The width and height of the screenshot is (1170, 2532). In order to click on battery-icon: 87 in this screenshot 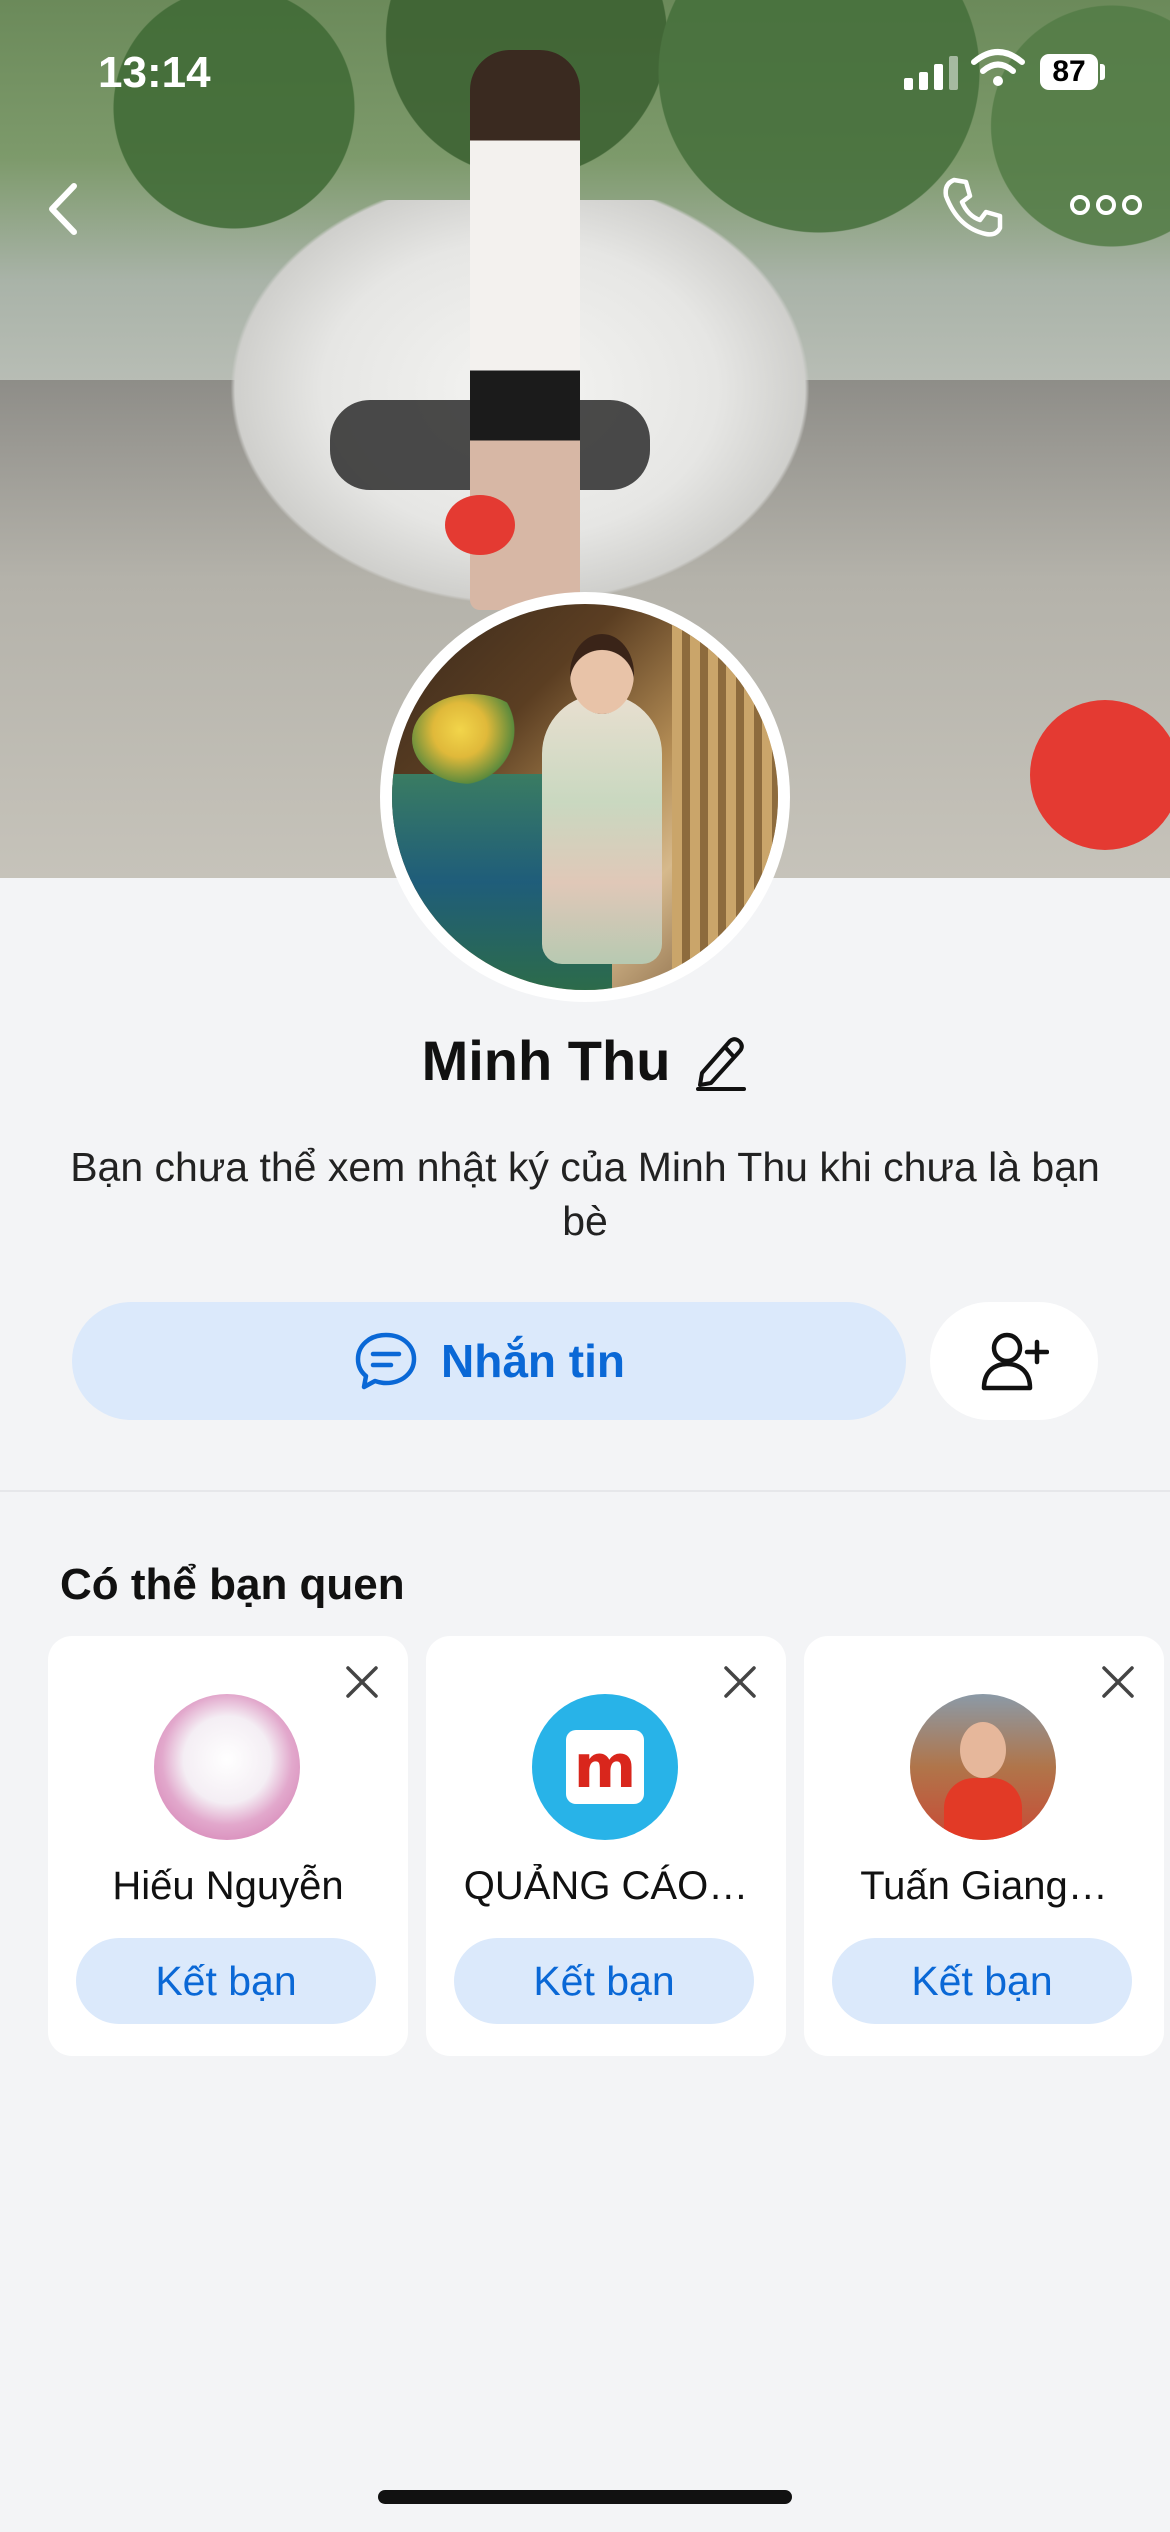, I will do `click(1069, 72)`.